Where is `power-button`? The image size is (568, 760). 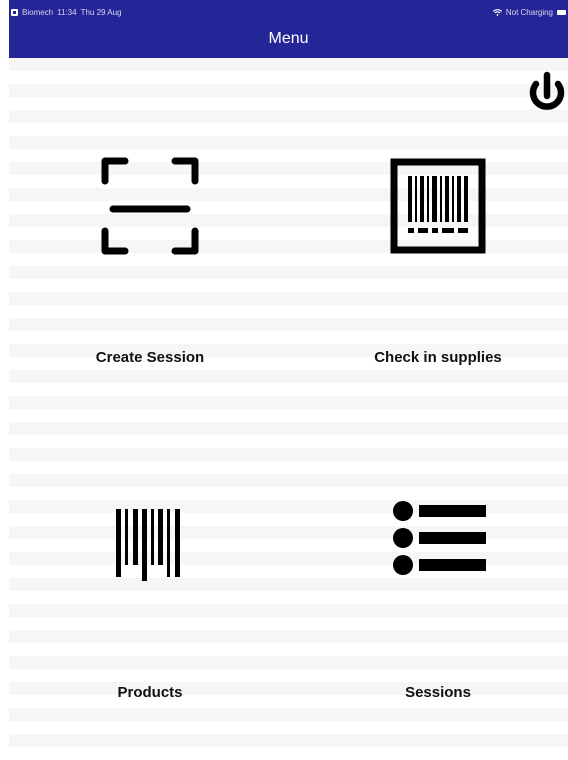
power-button is located at coordinates (547, 93).